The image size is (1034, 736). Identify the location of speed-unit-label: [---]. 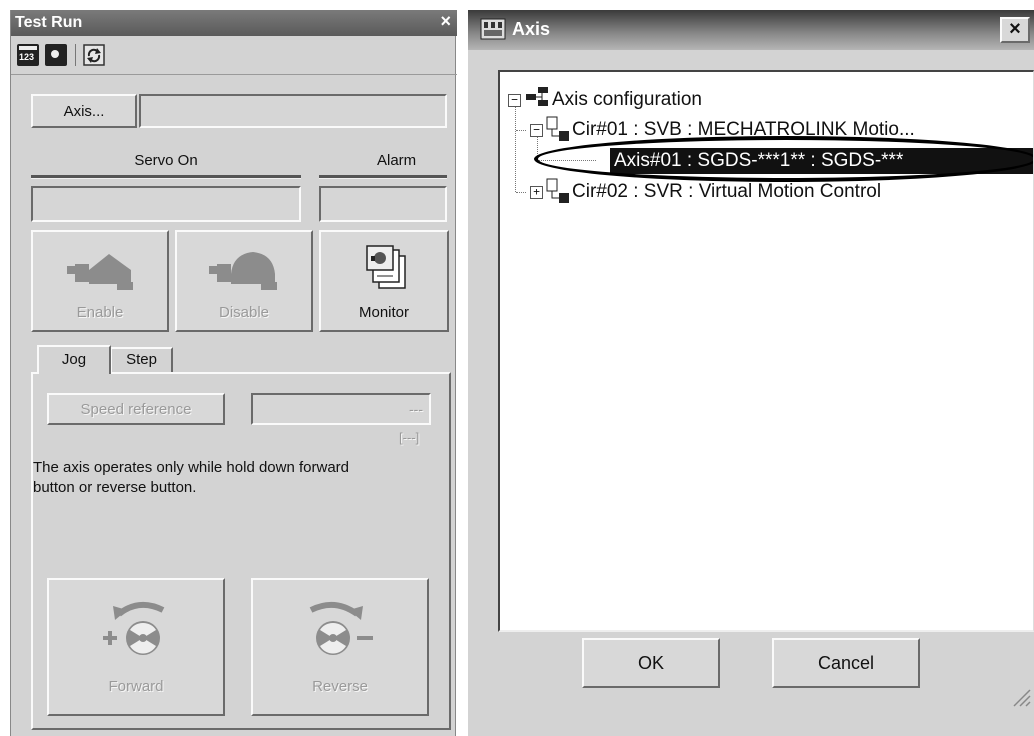
(409, 437).